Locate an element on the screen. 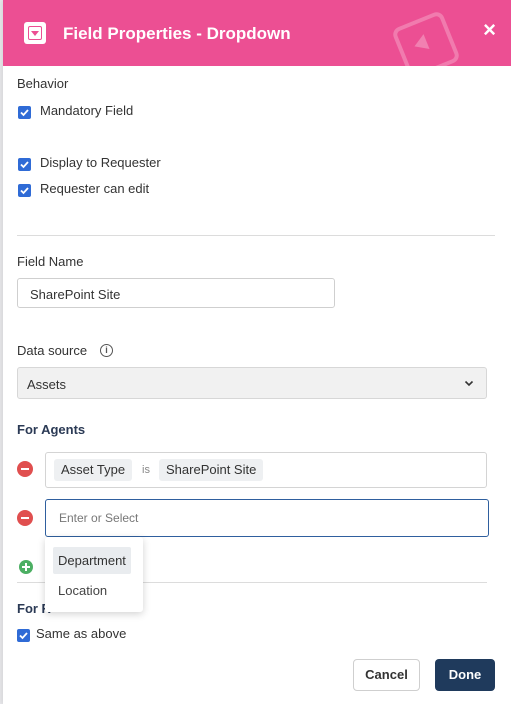 This screenshot has height=704, width=511. data-source-label: Data source is located at coordinates (52, 350).